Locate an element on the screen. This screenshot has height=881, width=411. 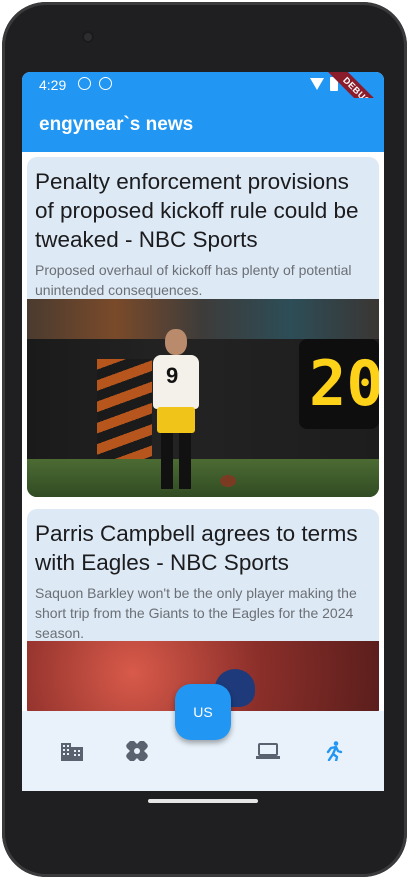
crowd is located at coordinates (203, 319).